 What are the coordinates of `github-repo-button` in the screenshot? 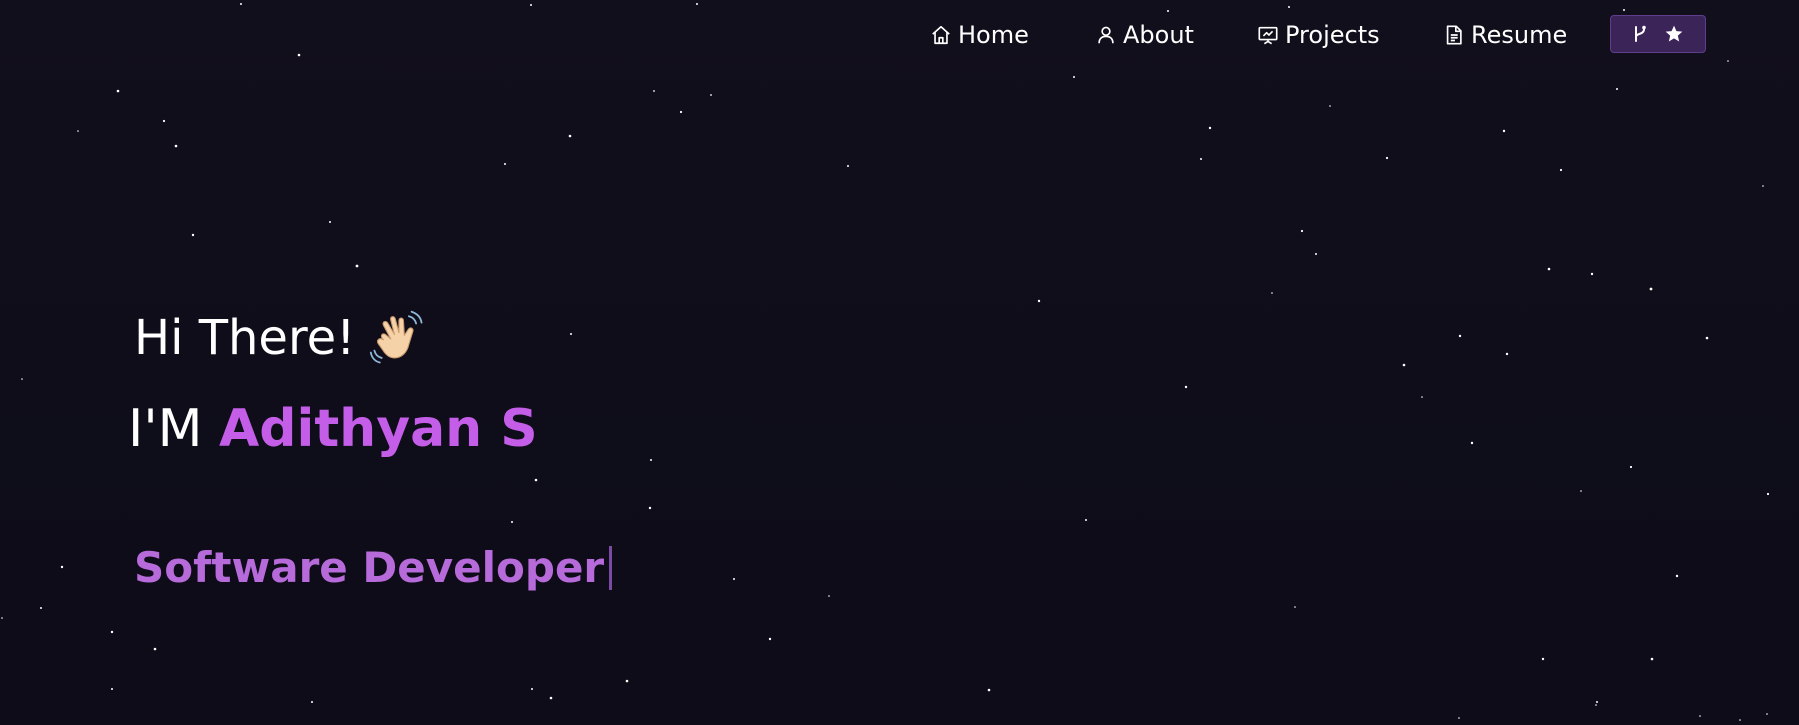 It's located at (1658, 34).